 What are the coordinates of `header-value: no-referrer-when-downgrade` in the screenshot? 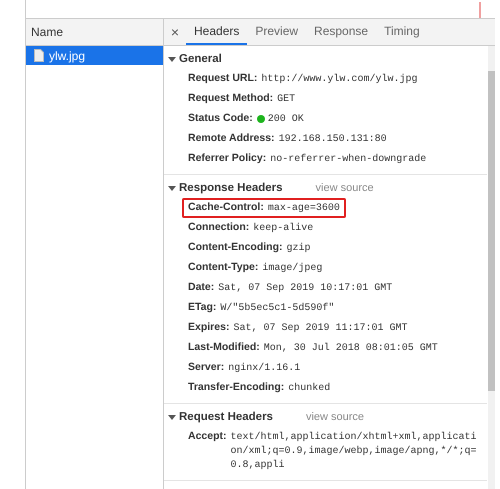 It's located at (348, 160).